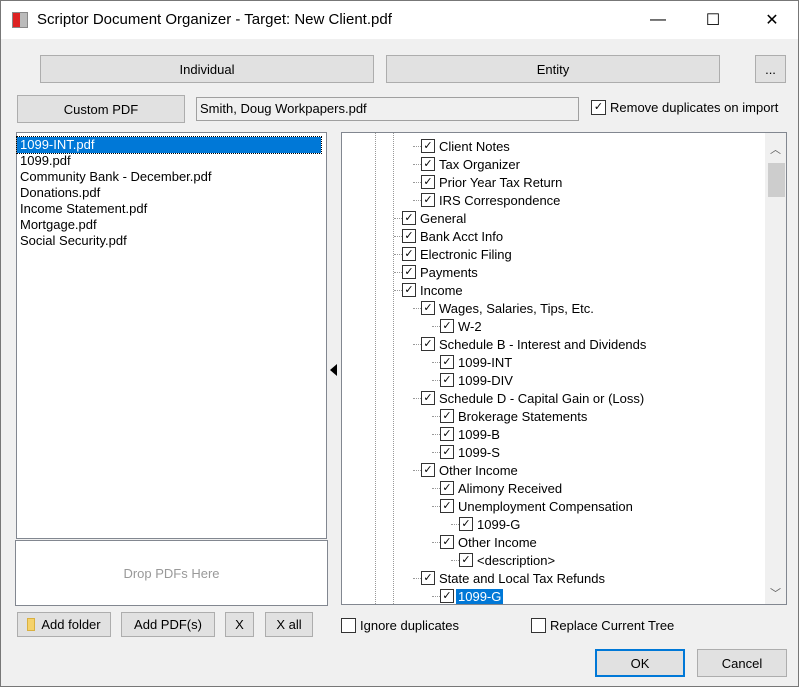  I want to click on tree-item: ✓ Schedule D - Capital Gain or (Loss), so click(529, 398).